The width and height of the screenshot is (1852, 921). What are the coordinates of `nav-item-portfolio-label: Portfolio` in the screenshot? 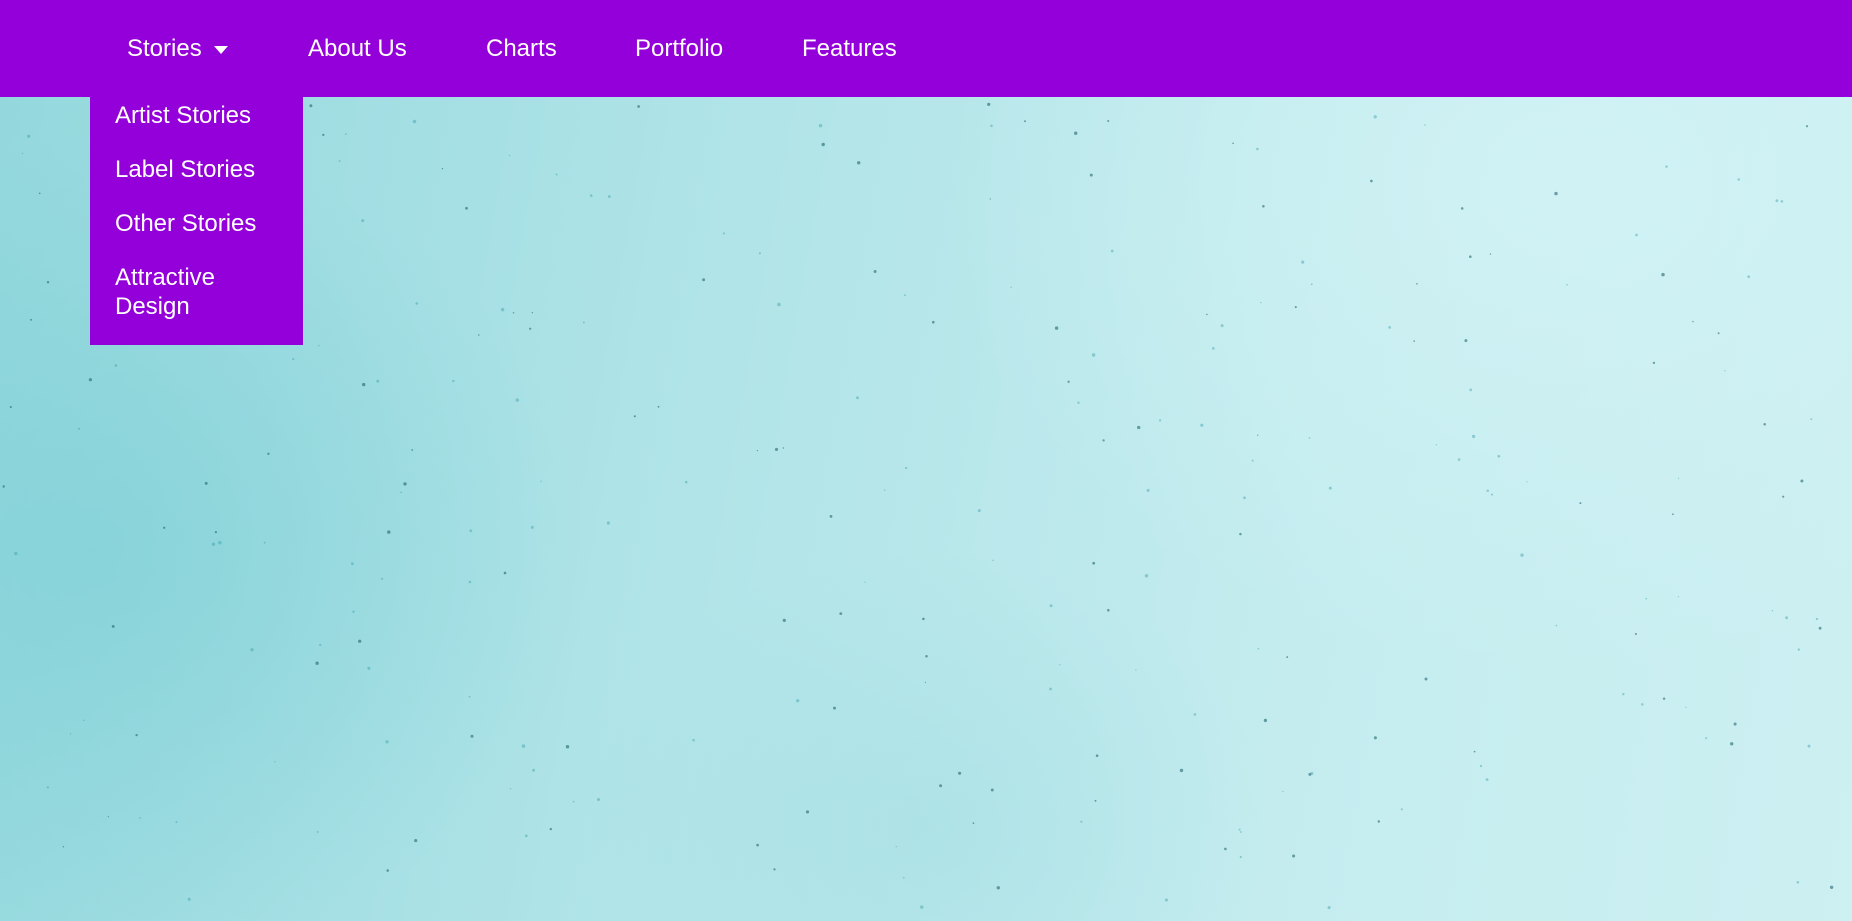 It's located at (679, 48).